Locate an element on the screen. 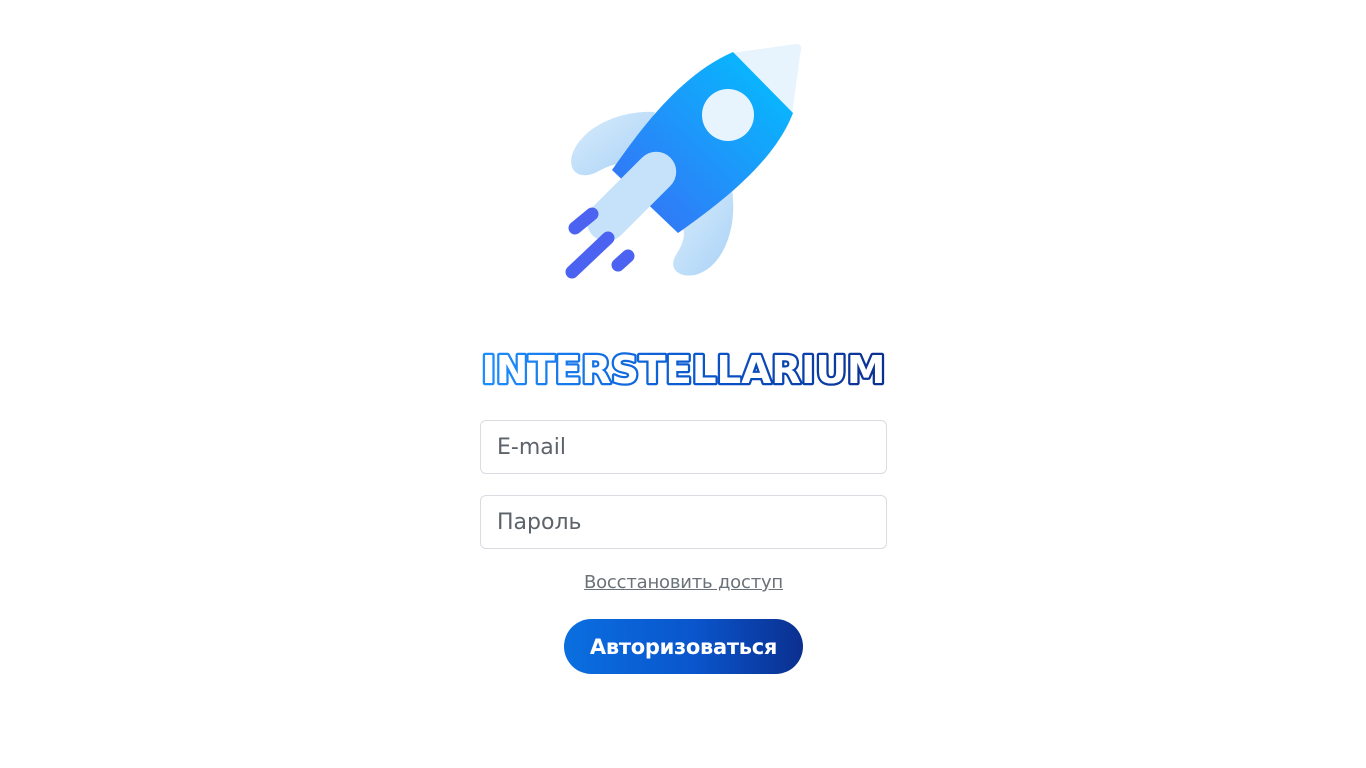 This screenshot has height=768, width=1366. brand-logo-text: INTERSTELLARIUM is located at coordinates (684, 369).